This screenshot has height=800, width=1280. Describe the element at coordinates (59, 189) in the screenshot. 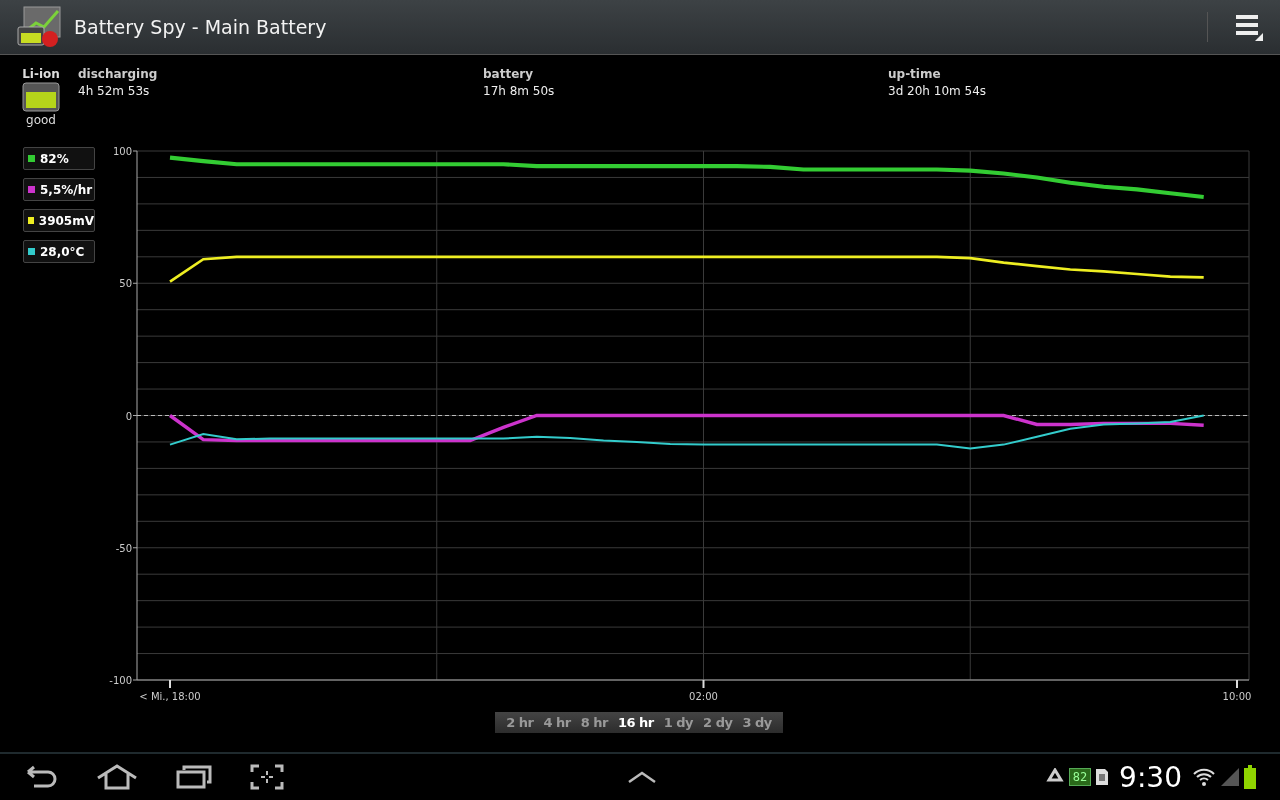

I see `legend-item: 5,5%/hr` at that location.